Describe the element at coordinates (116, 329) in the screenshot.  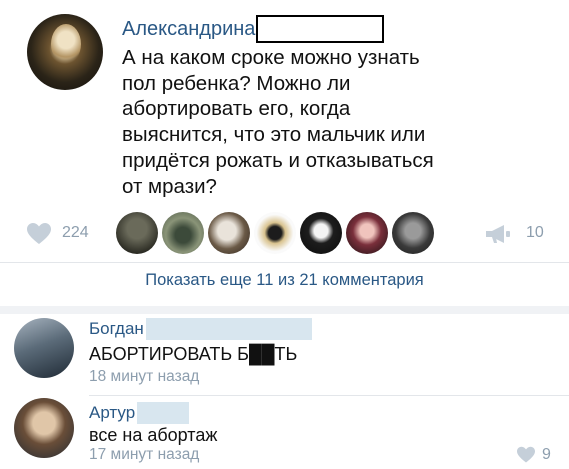
I see `comment-author-name: Богдан` at that location.